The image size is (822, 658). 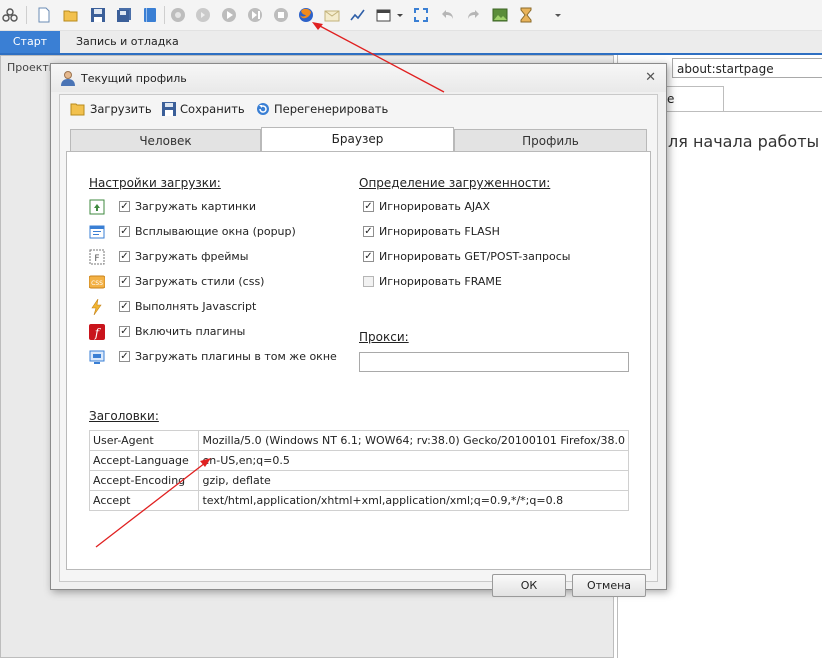 I want to click on arrowhead, so click(x=317, y=26).